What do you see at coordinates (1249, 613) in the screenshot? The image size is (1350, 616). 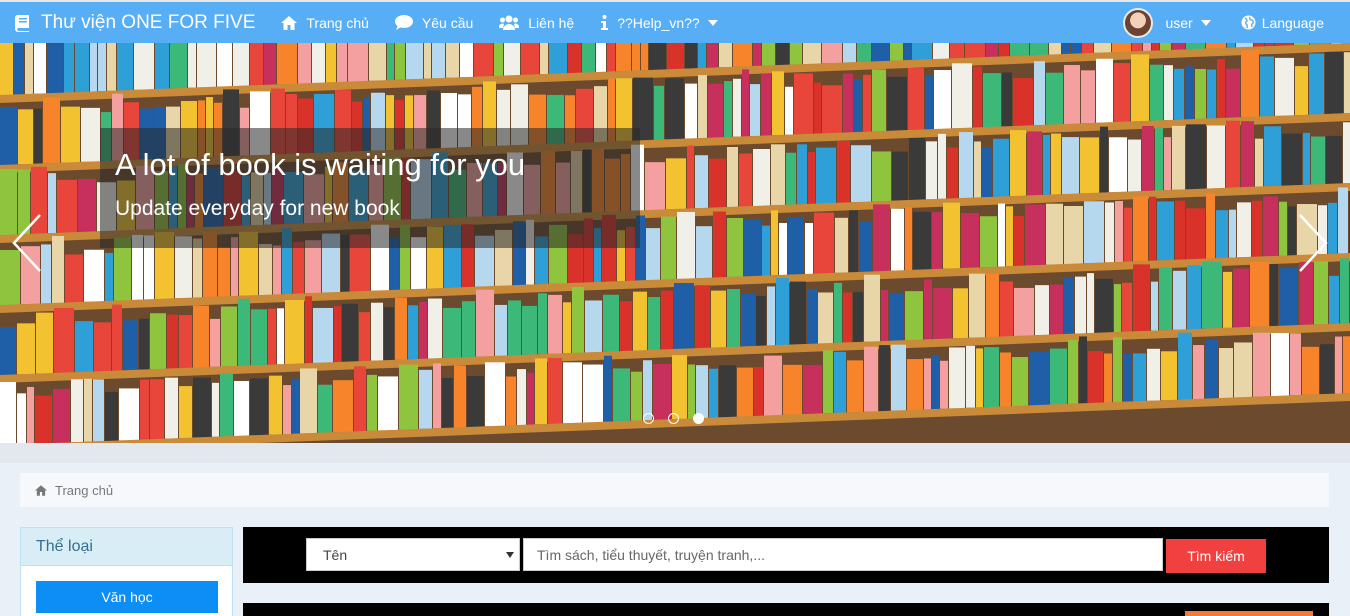 I see `panel-action-button` at bounding box center [1249, 613].